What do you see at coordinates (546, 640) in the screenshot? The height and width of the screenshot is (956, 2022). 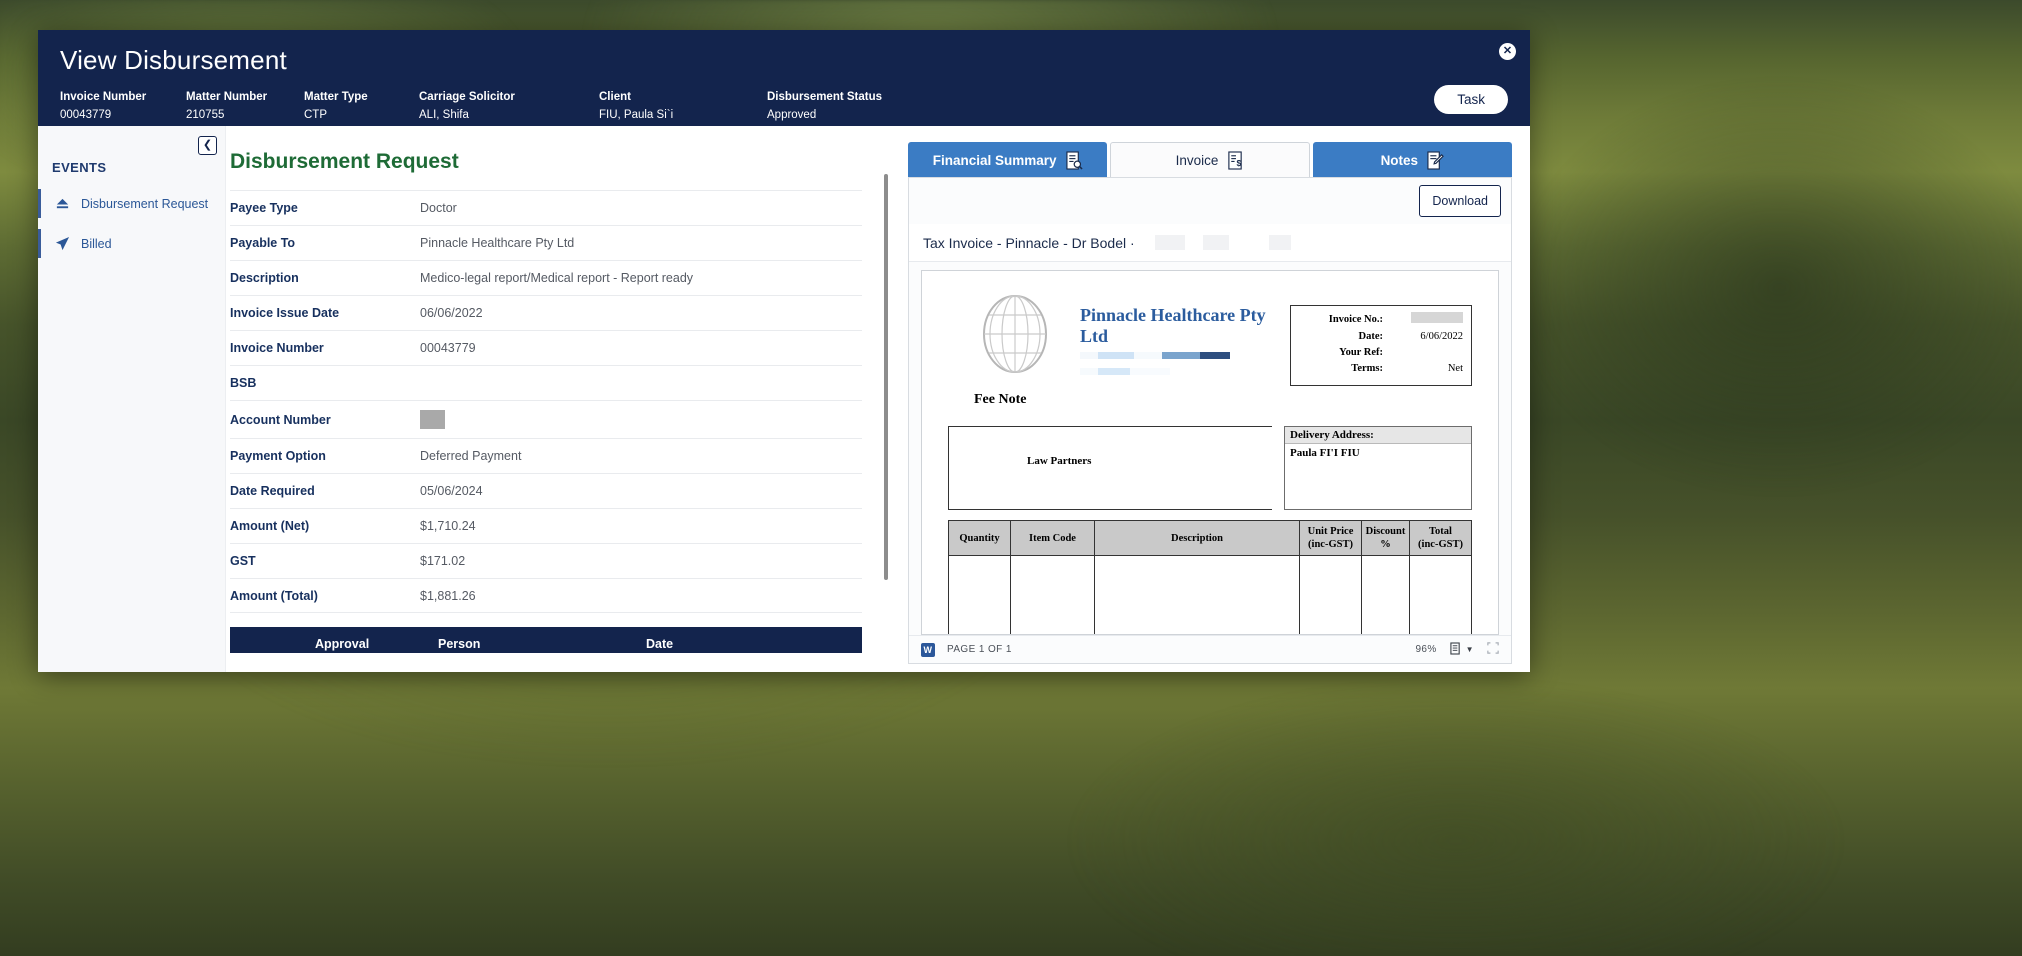 I see `approval-table-header: Approval Person Date` at bounding box center [546, 640].